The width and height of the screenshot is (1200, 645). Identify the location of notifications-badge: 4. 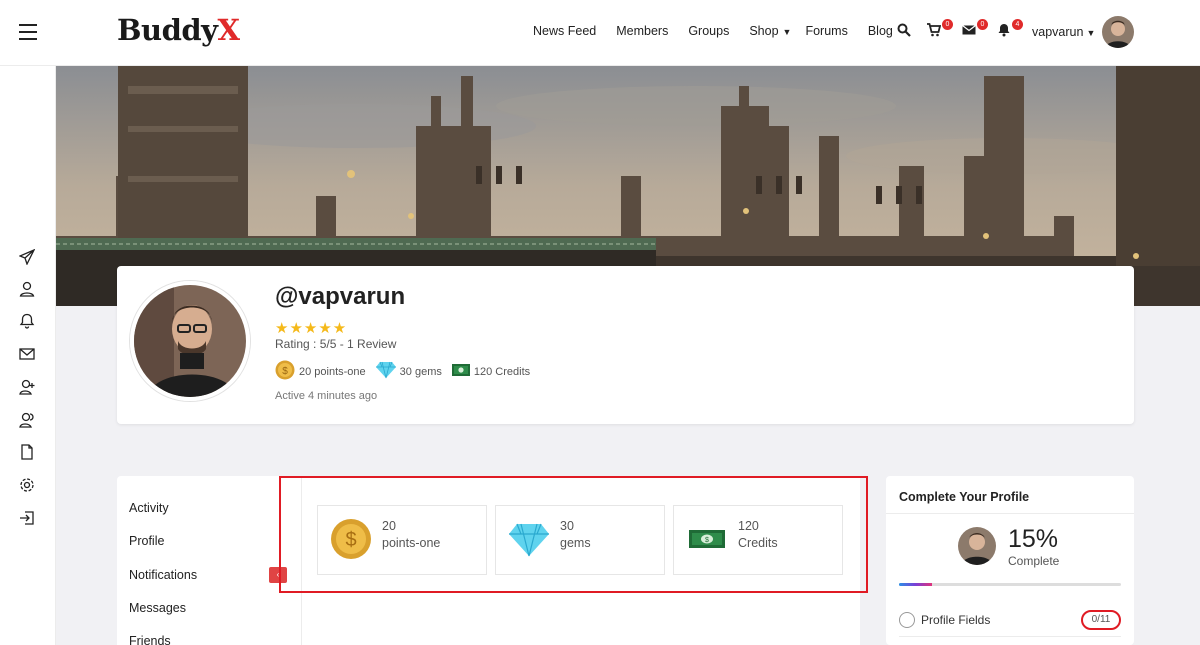
(1017, 24).